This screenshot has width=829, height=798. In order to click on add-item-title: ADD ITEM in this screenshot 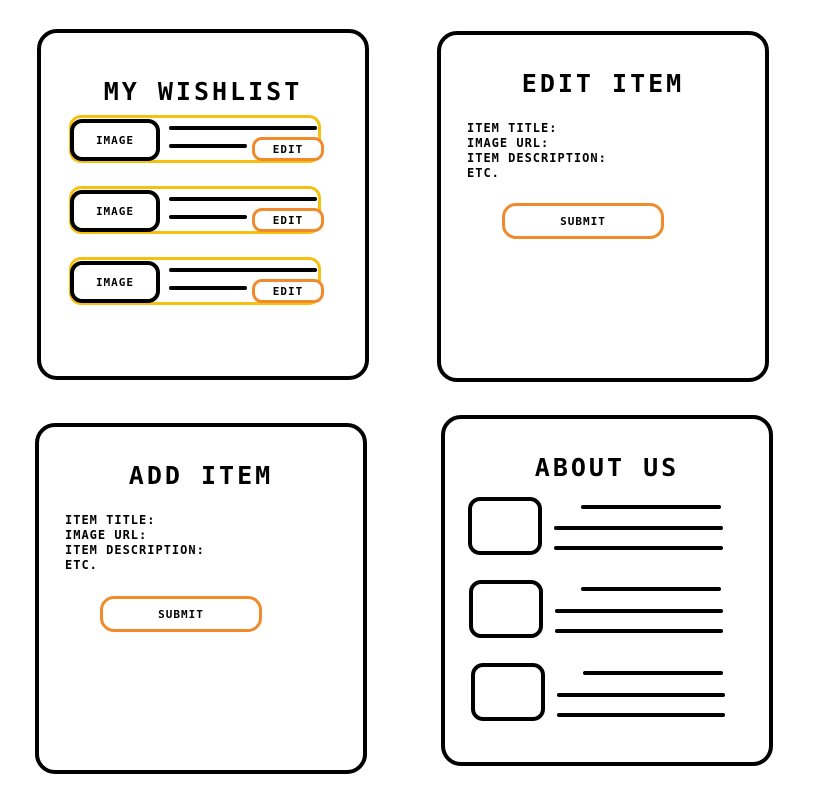, I will do `click(201, 475)`.